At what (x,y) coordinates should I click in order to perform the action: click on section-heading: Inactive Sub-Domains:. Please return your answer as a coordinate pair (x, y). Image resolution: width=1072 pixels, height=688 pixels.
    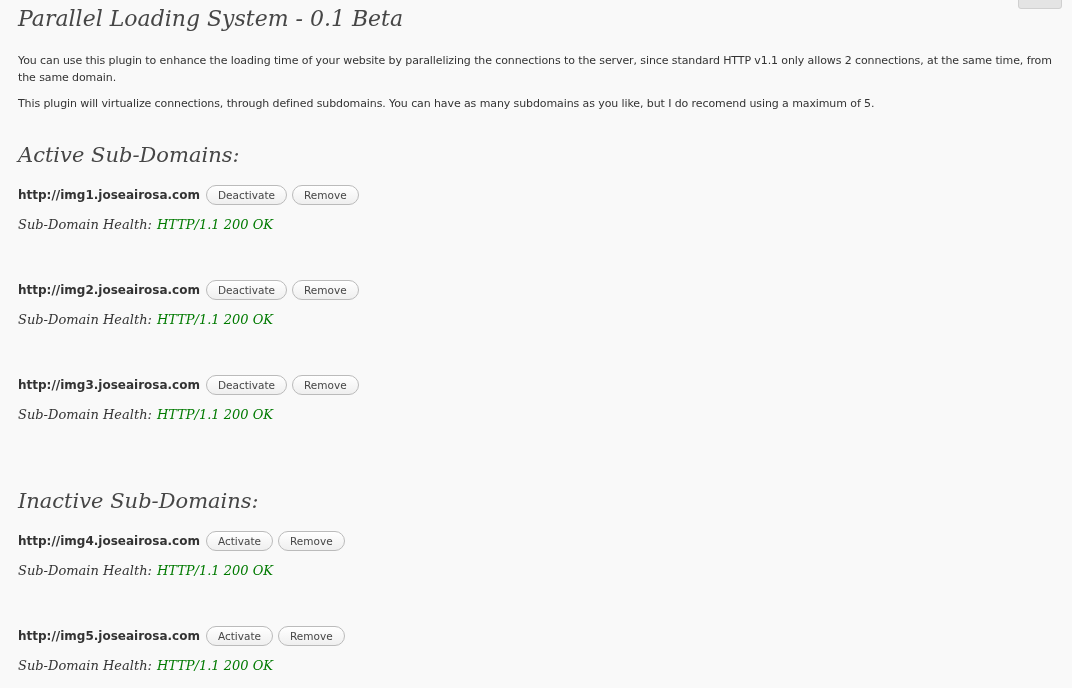
    Looking at the image, I should click on (139, 501).